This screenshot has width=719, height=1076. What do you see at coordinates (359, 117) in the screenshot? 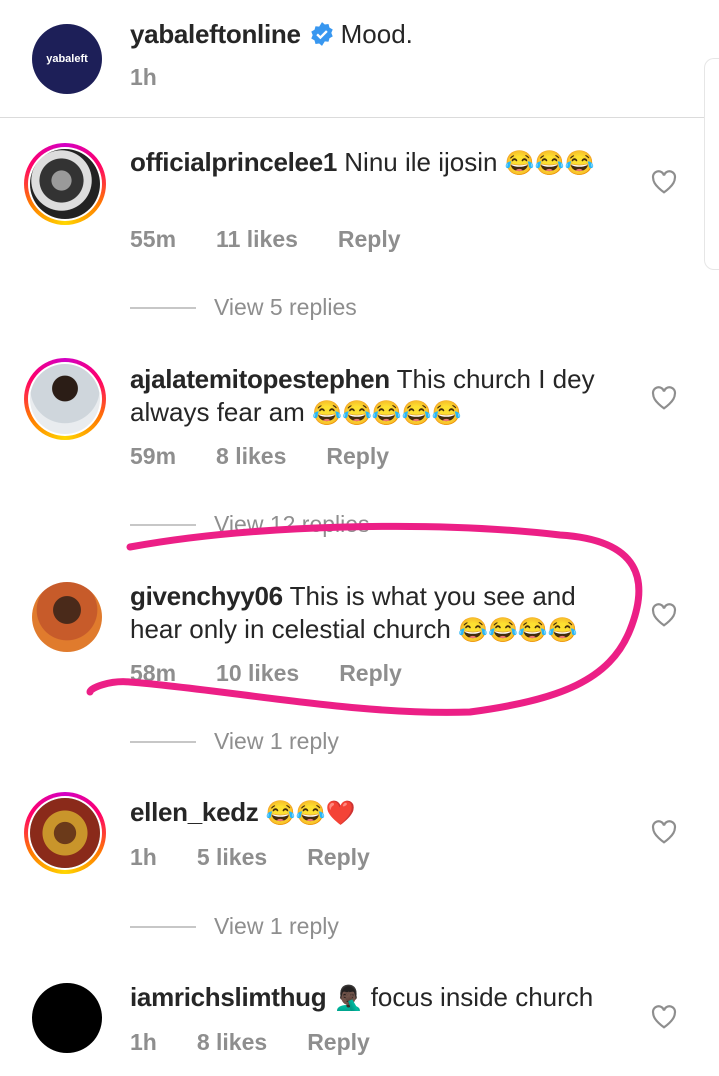
I see `caption-divider` at bounding box center [359, 117].